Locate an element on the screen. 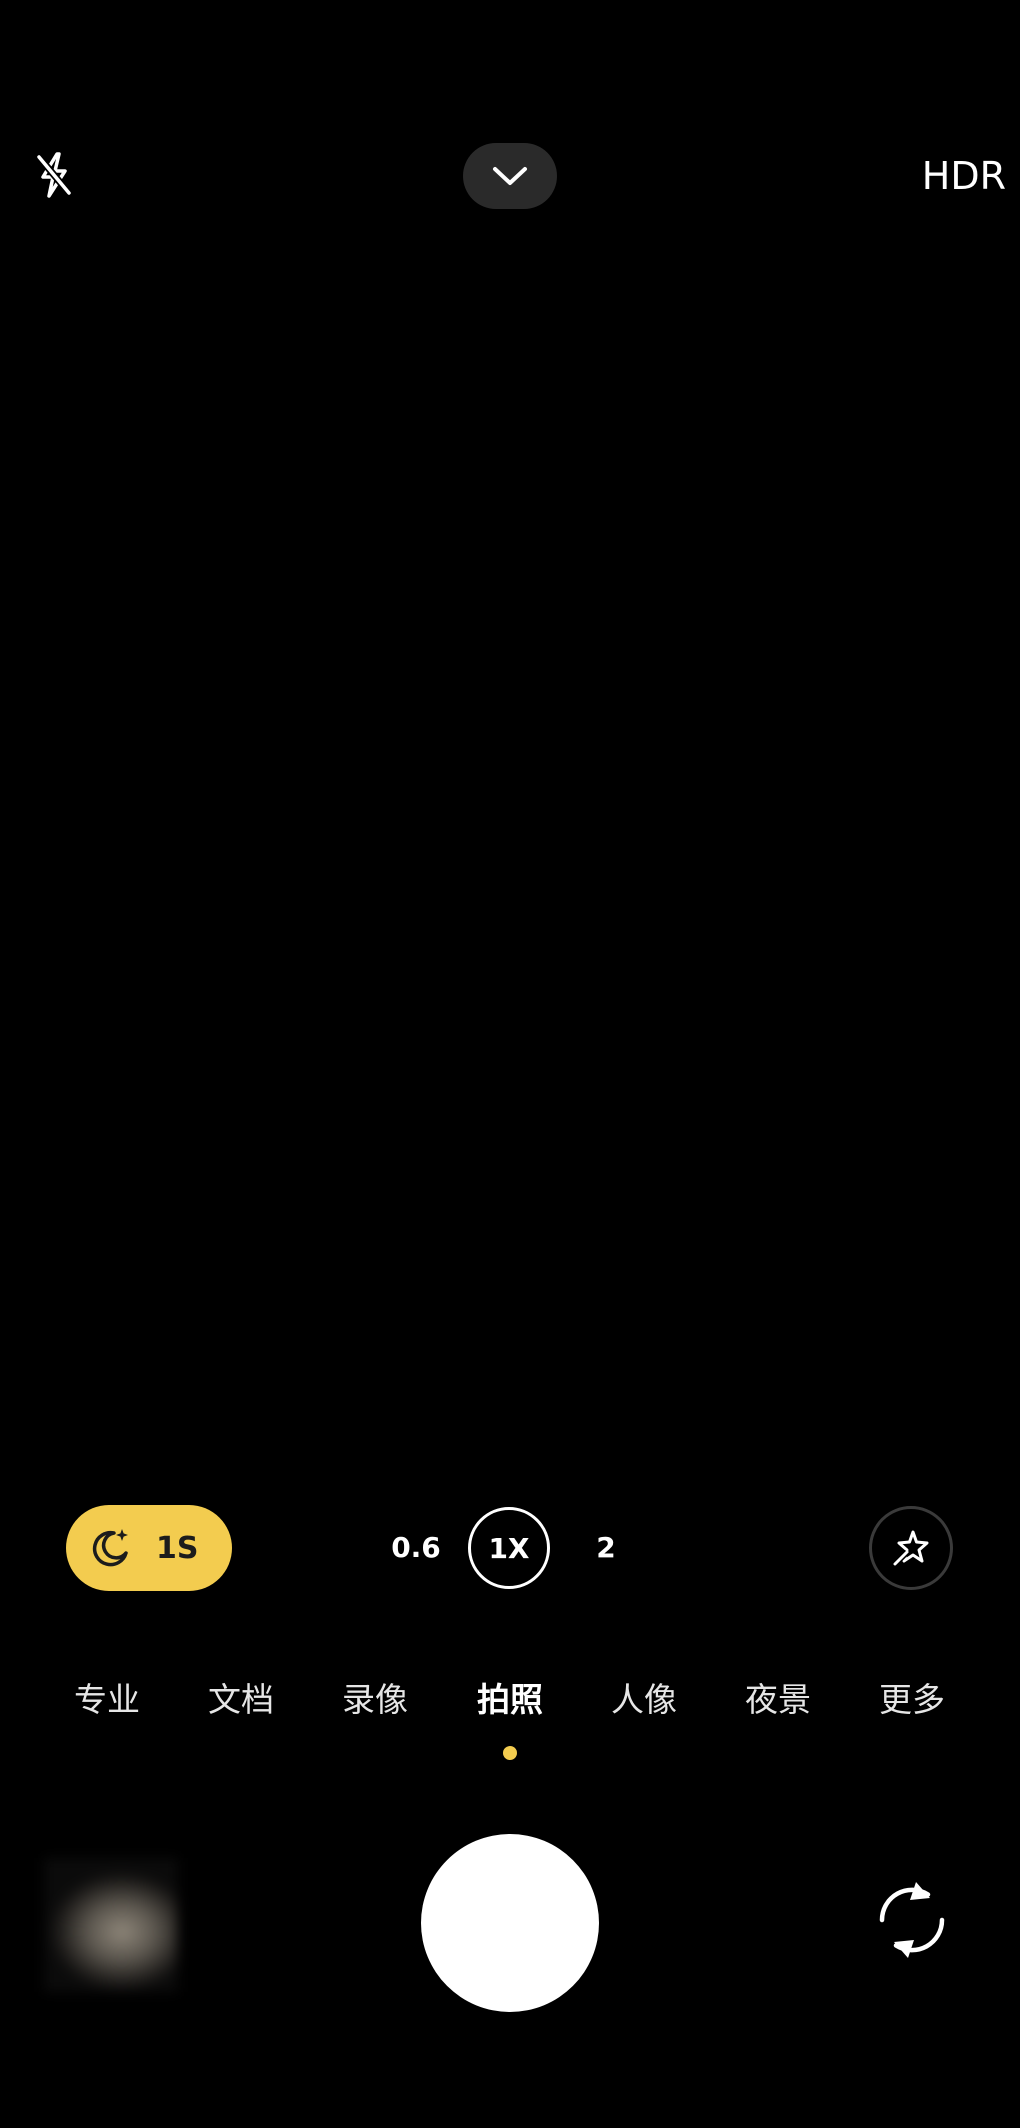 The width and height of the screenshot is (1020, 2128). flash-off-icon is located at coordinates (54, 175).